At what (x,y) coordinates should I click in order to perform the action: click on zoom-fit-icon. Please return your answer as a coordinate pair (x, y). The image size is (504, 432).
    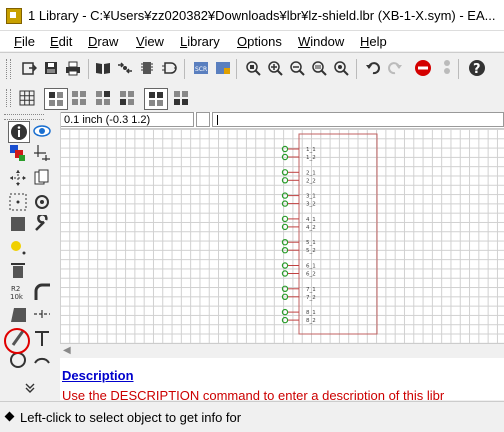
    Looking at the image, I should click on (253, 68).